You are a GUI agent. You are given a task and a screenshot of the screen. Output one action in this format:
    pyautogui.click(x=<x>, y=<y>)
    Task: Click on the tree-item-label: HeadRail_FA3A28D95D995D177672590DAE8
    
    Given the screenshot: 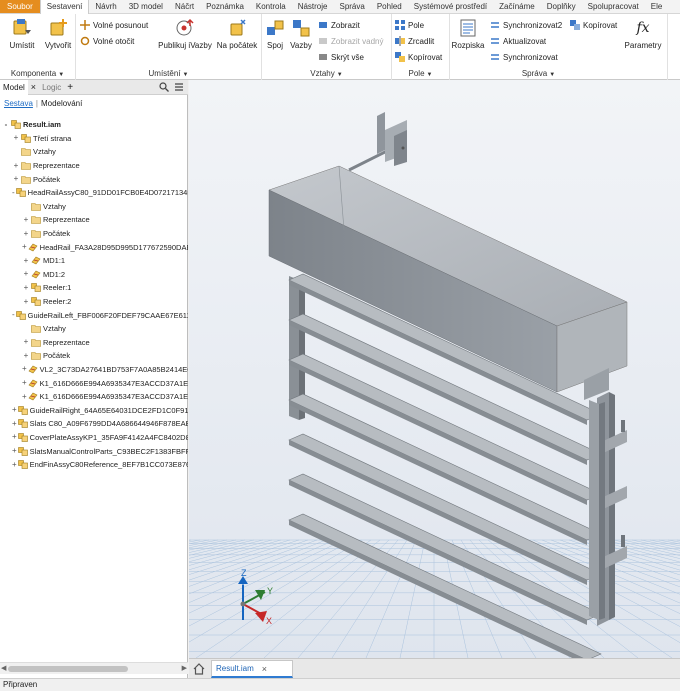 What is the action you would take?
    pyautogui.click(x=113, y=247)
    